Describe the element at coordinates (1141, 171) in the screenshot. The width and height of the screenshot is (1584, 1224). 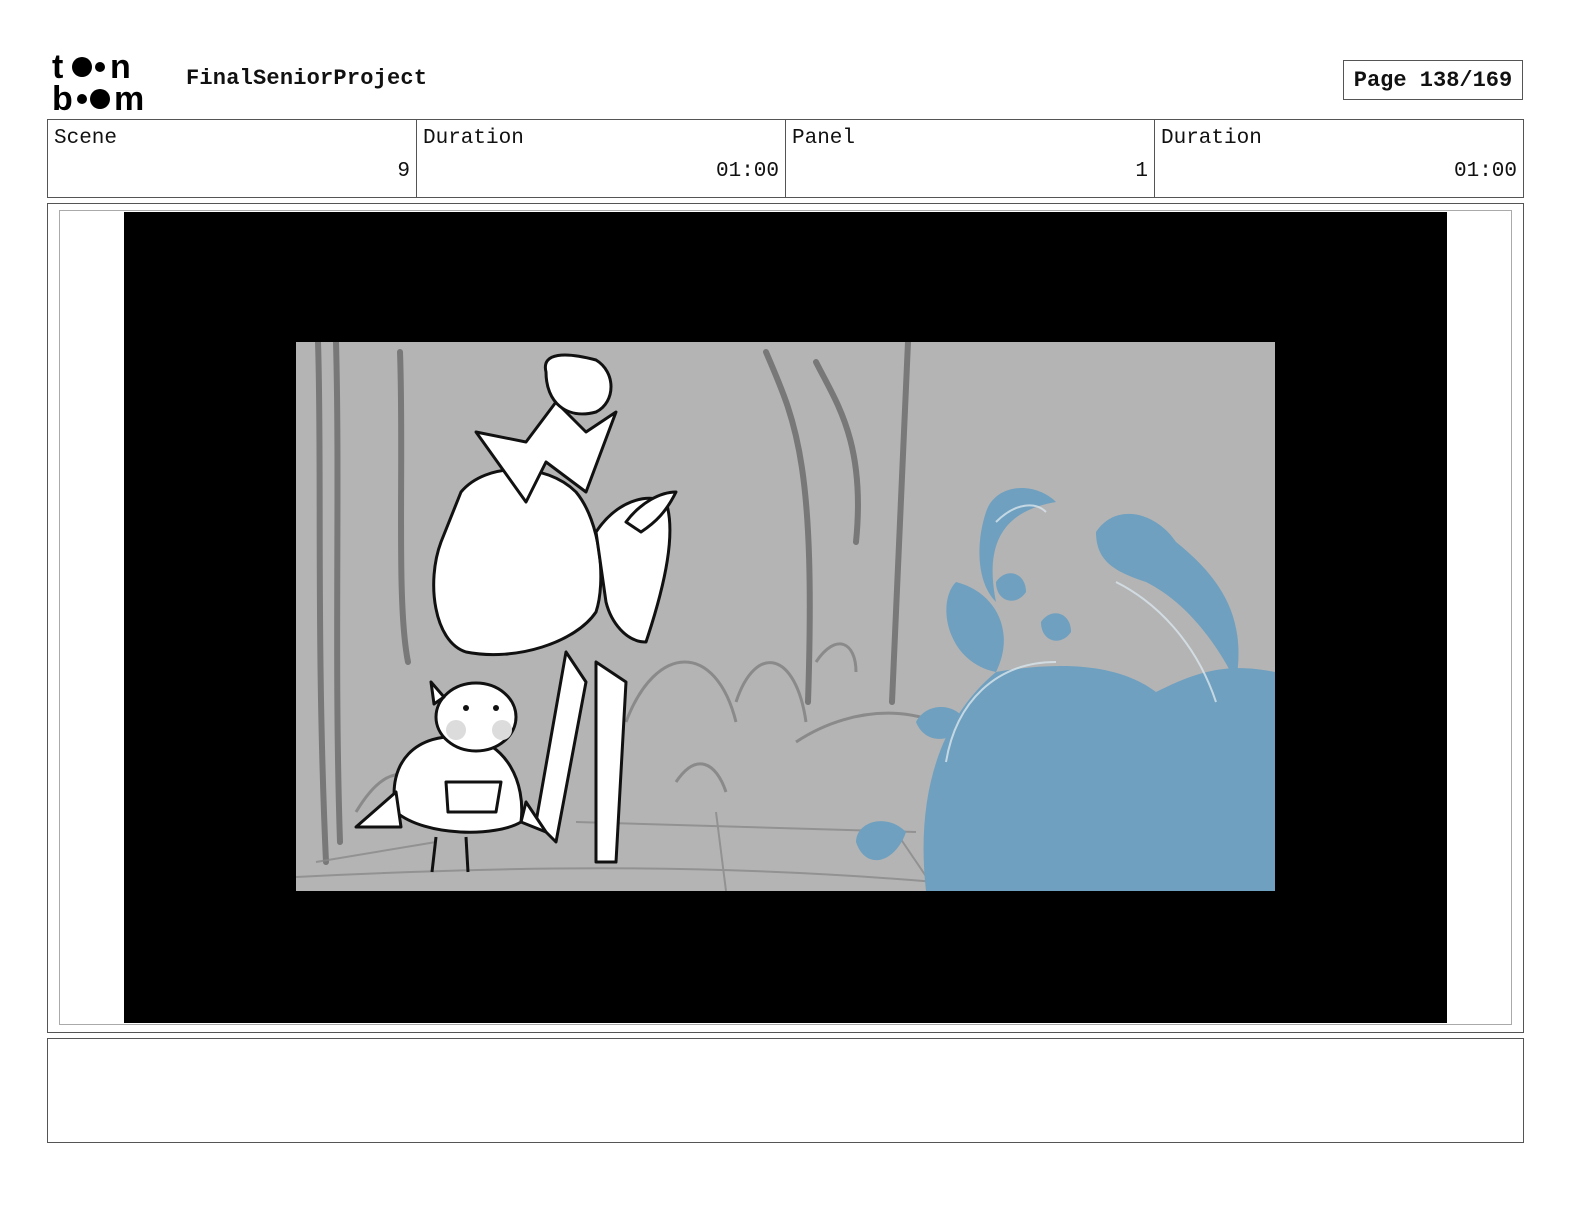
I see `panel-number: 1` at that location.